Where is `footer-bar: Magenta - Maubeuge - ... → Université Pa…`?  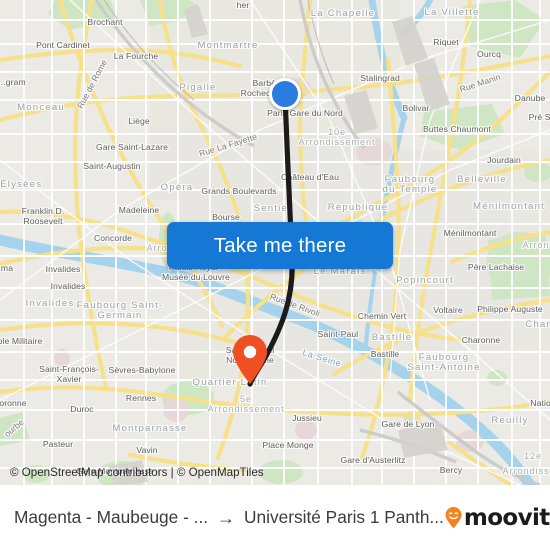
footer-bar: Magenta - Maubeuge - ... → Université Pa… is located at coordinates (275, 517).